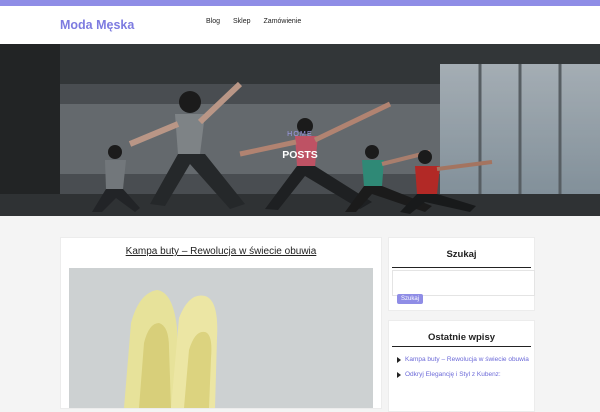  What do you see at coordinates (213, 21) in the screenshot?
I see `nav-item-blog: Blog` at bounding box center [213, 21].